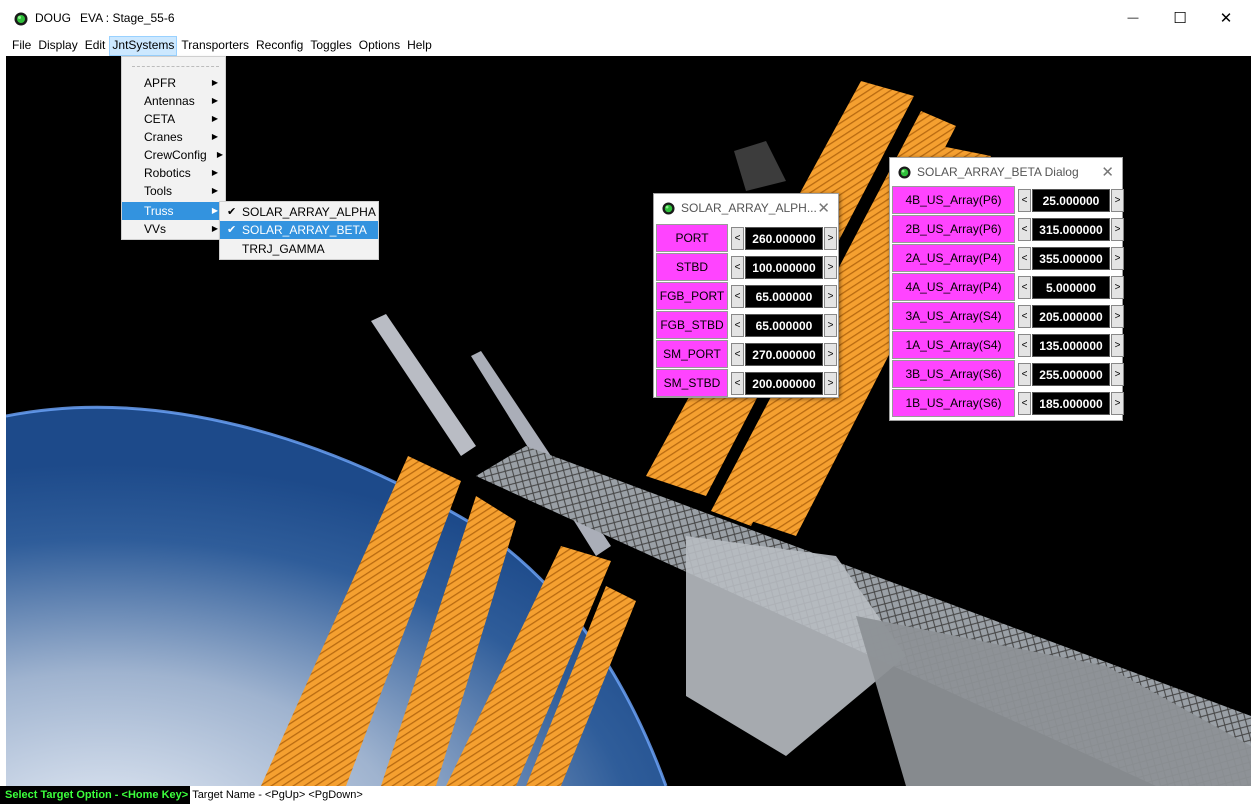 The width and height of the screenshot is (1251, 804). What do you see at coordinates (143, 46) in the screenshot?
I see `menu-jntsystems: JntSystems` at bounding box center [143, 46].